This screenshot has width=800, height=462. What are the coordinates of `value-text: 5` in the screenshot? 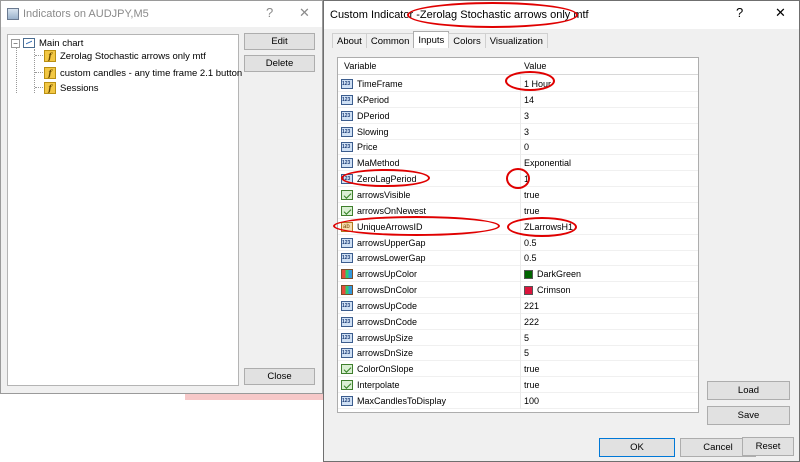 It's located at (527, 337).